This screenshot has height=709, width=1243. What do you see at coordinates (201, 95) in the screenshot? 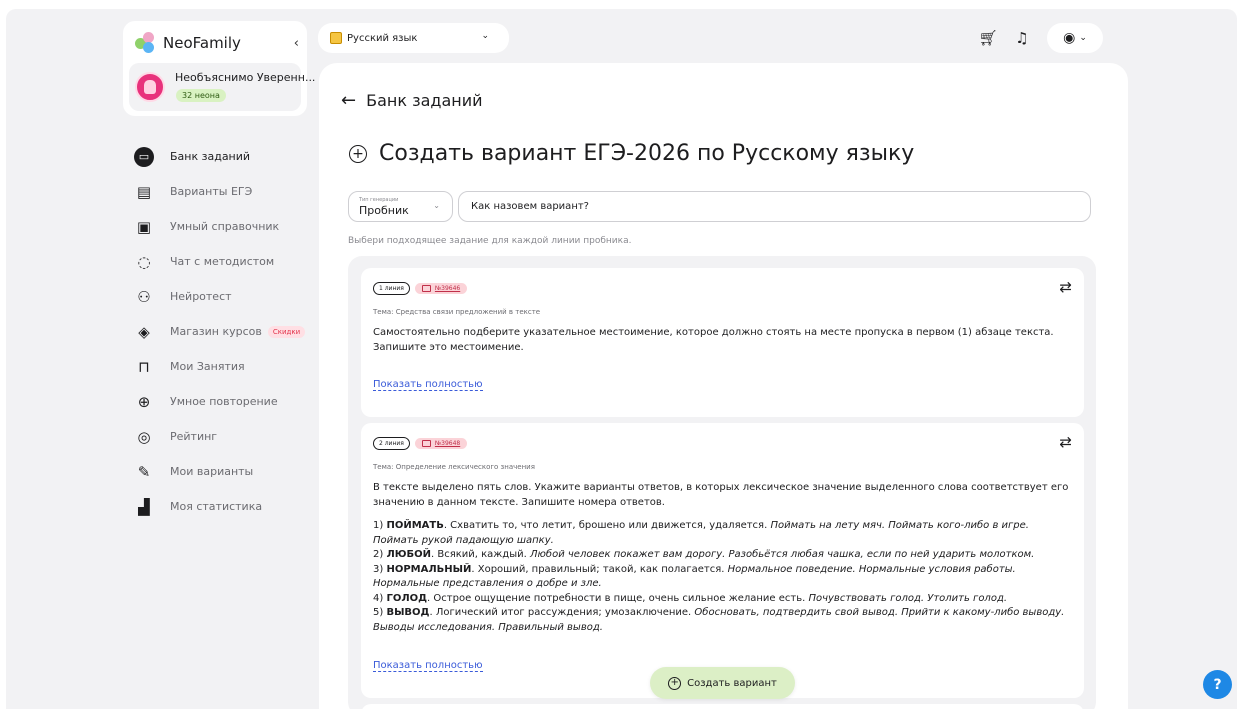
I see `coins-badge: 32 неона` at bounding box center [201, 95].